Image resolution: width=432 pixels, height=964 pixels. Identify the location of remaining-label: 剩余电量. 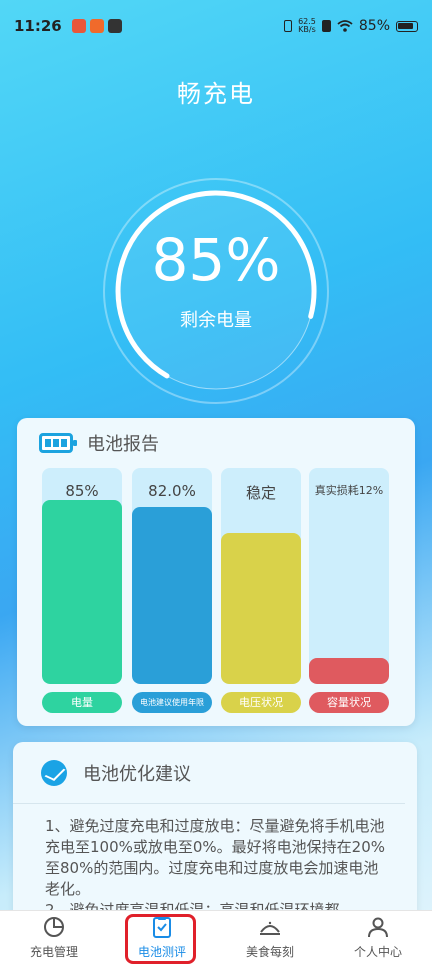
(216, 320).